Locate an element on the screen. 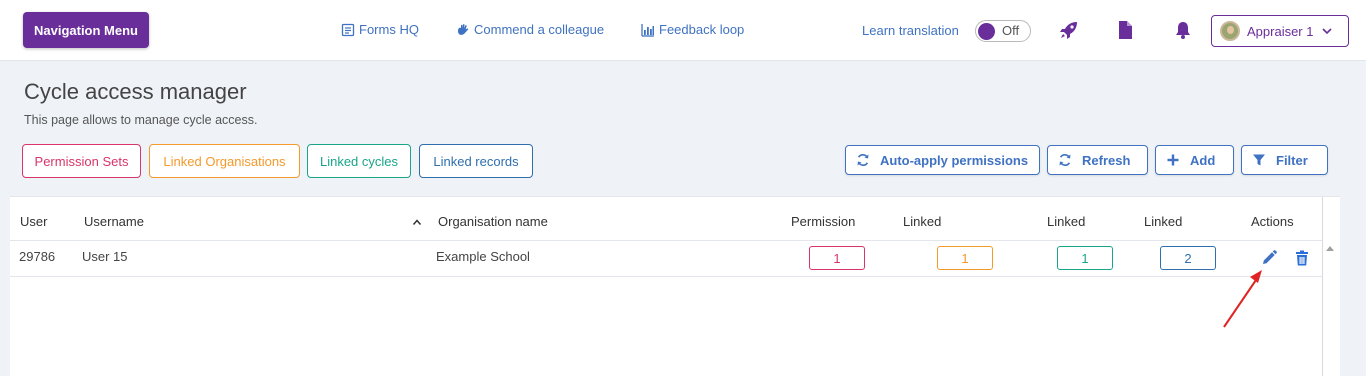 This screenshot has width=1366, height=376. learn-translation-toggle: Off is located at coordinates (1003, 31).